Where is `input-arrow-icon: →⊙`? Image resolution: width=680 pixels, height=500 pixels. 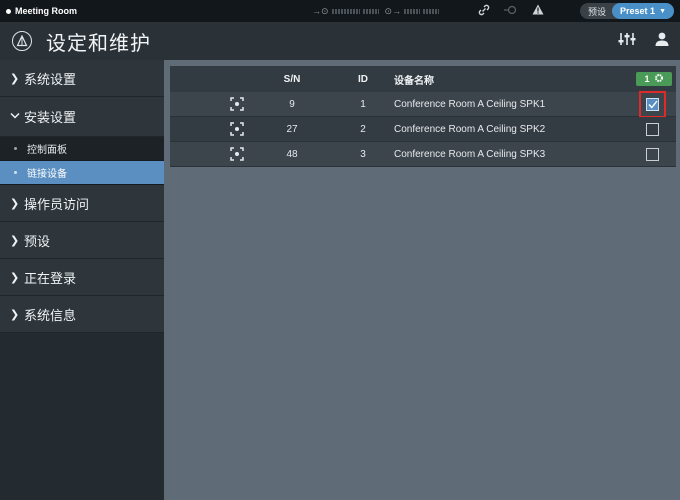
input-arrow-icon: →⊙ is located at coordinates (320, 10).